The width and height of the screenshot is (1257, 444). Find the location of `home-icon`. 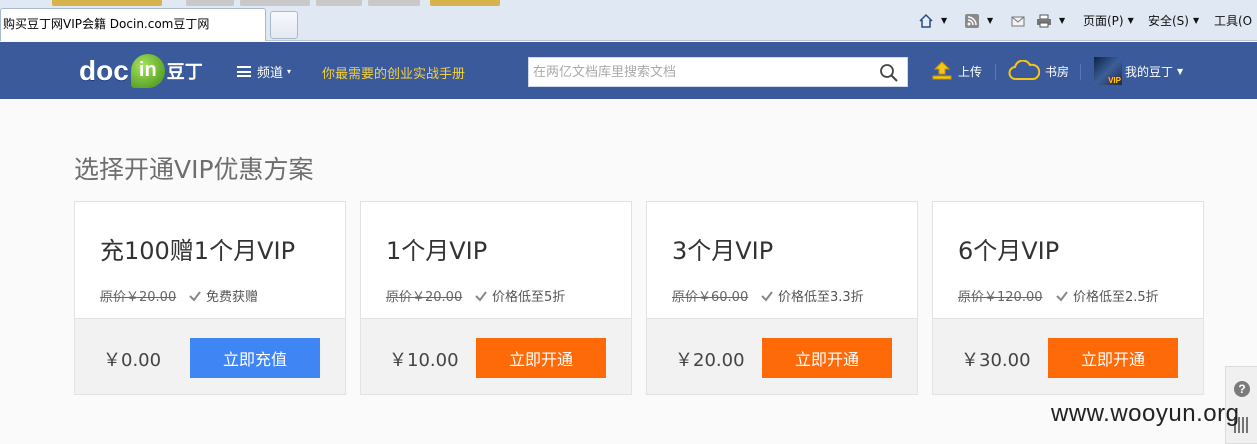

home-icon is located at coordinates (926, 20).